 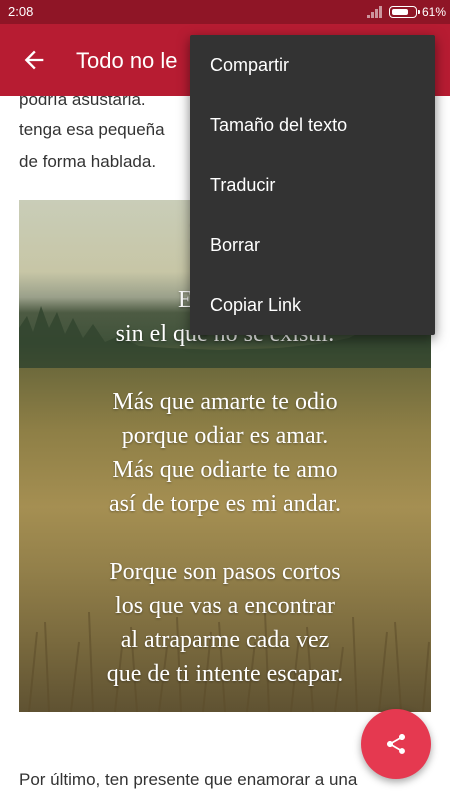 I want to click on menu-item-compartir: Compartir, so click(x=312, y=65).